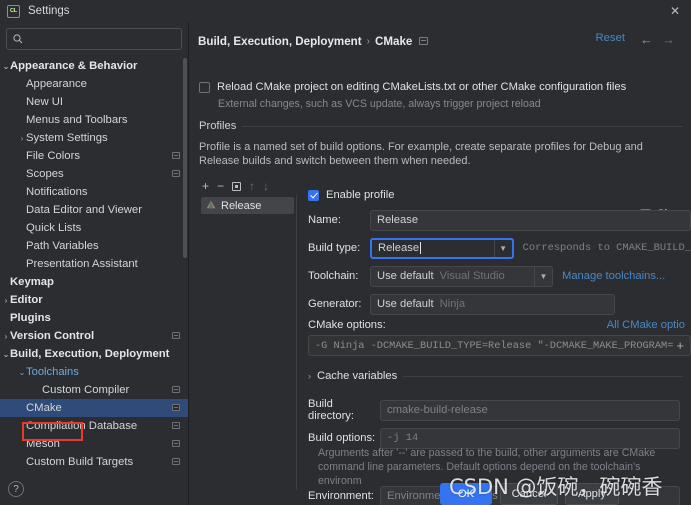 The width and height of the screenshot is (691, 505). What do you see at coordinates (646, 325) in the screenshot?
I see `all-cmake-options-link: All CMake optio` at bounding box center [646, 325].